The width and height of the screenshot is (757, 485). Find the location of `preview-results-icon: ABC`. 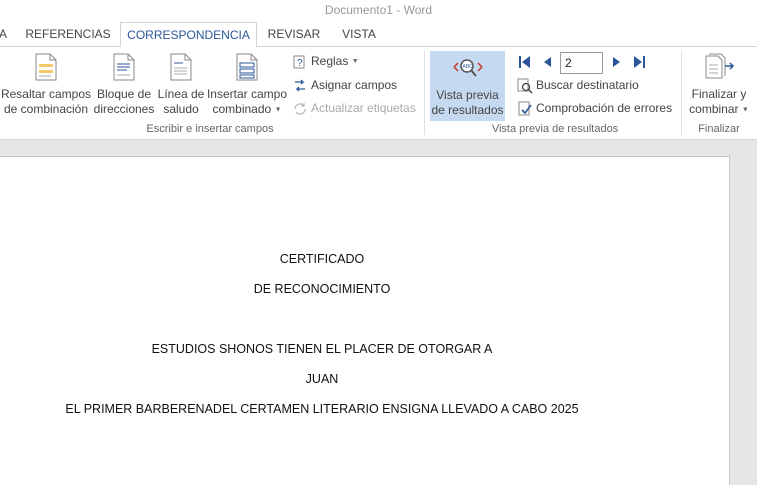

preview-results-icon: ABC is located at coordinates (467, 68).